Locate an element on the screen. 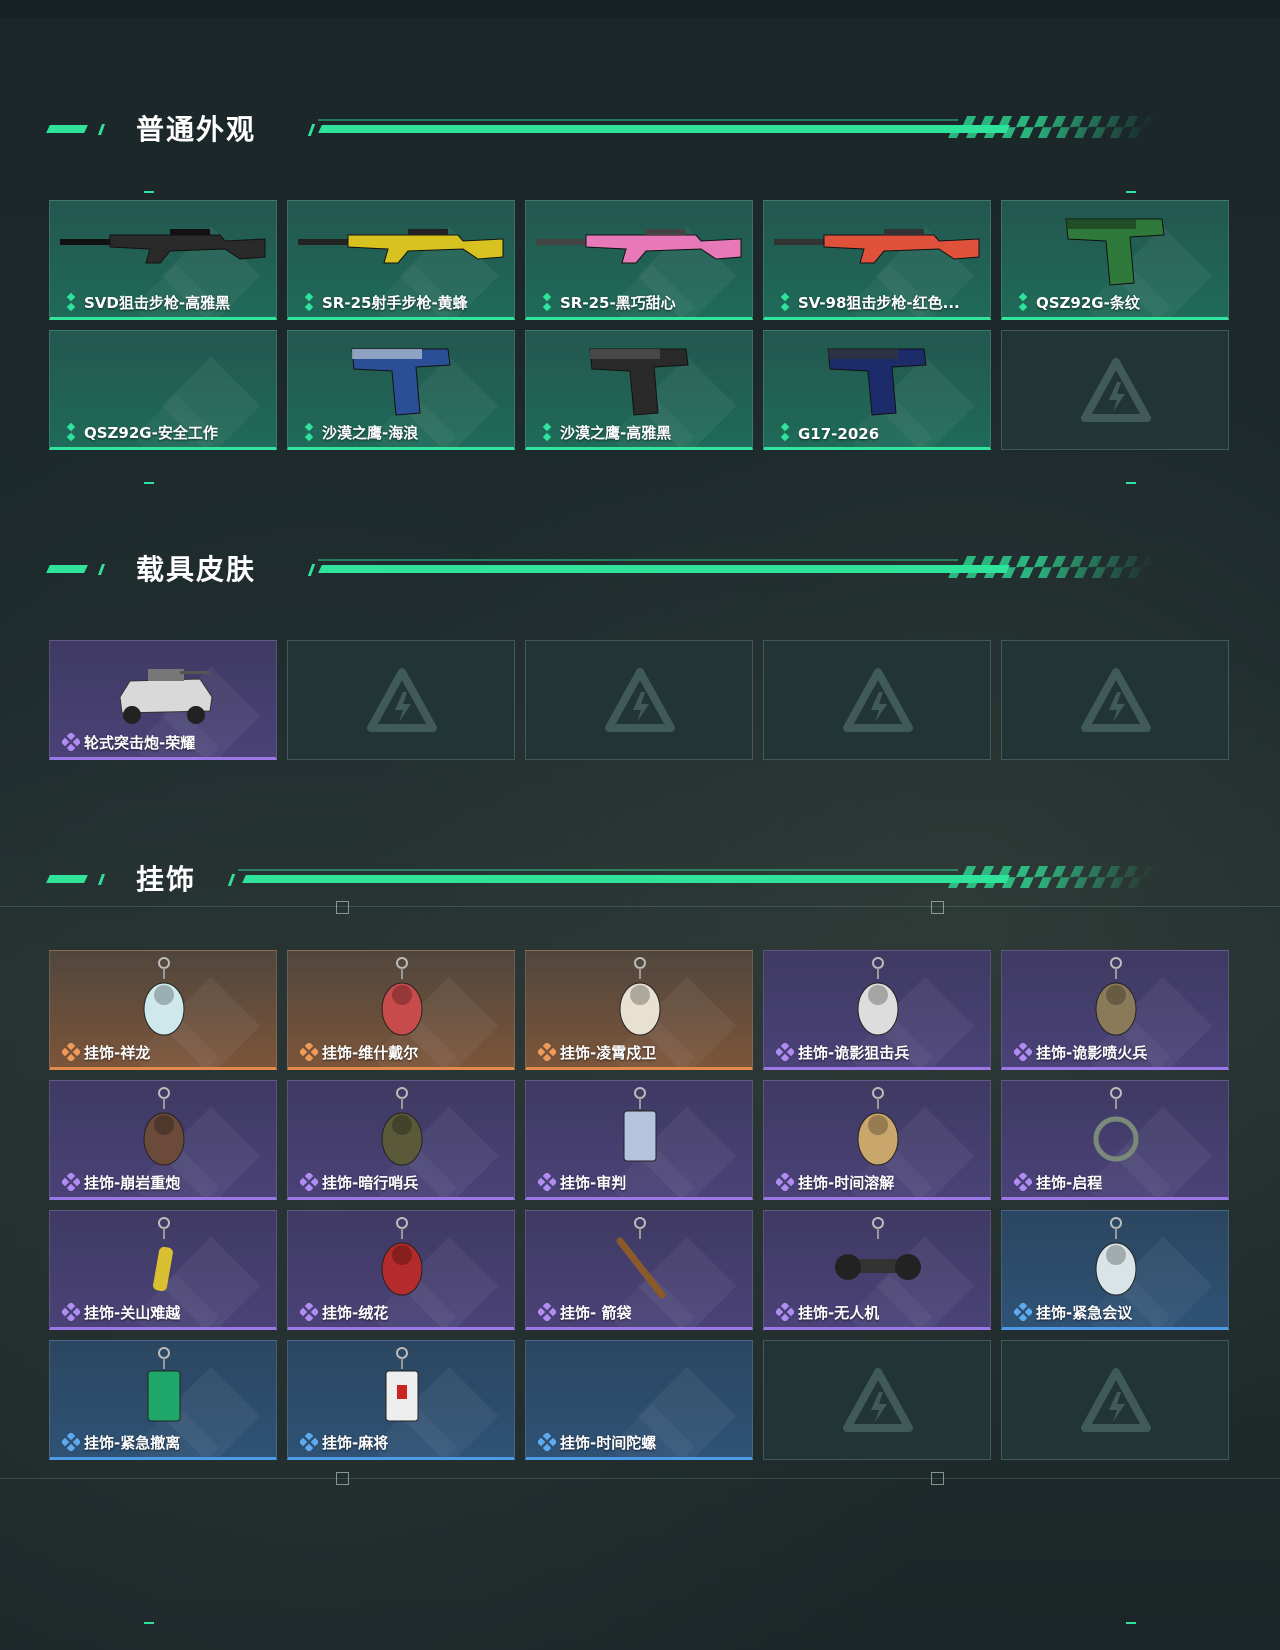 This screenshot has width=1280, height=1650. item-card: 挂饰-诡影喷火兵 is located at coordinates (1115, 1010).